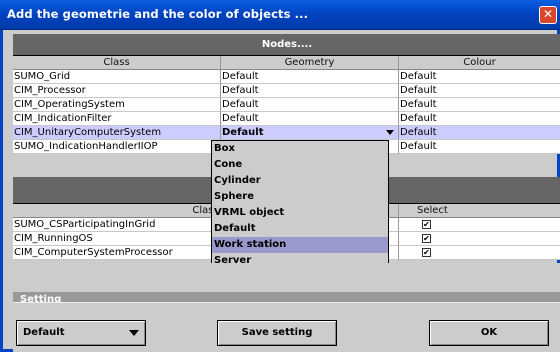 Image resolution: width=560 pixels, height=352 pixels. Describe the element at coordinates (44, 332) in the screenshot. I see `setting-select-value: Default` at that location.